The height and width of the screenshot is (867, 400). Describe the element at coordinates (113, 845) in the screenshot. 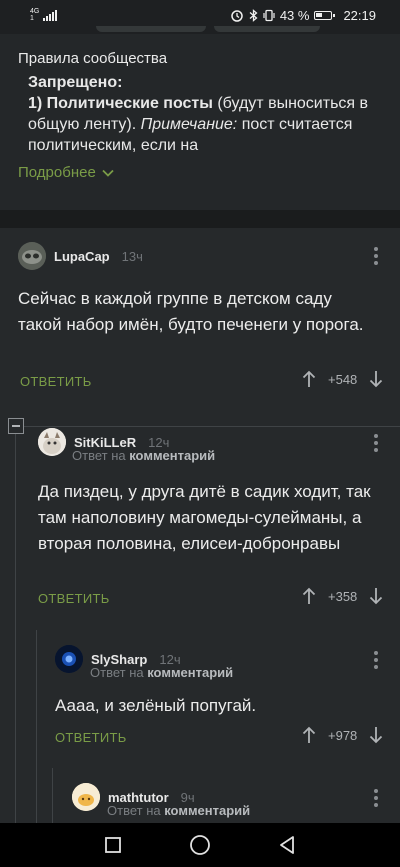

I see `recent-apps-icon` at that location.